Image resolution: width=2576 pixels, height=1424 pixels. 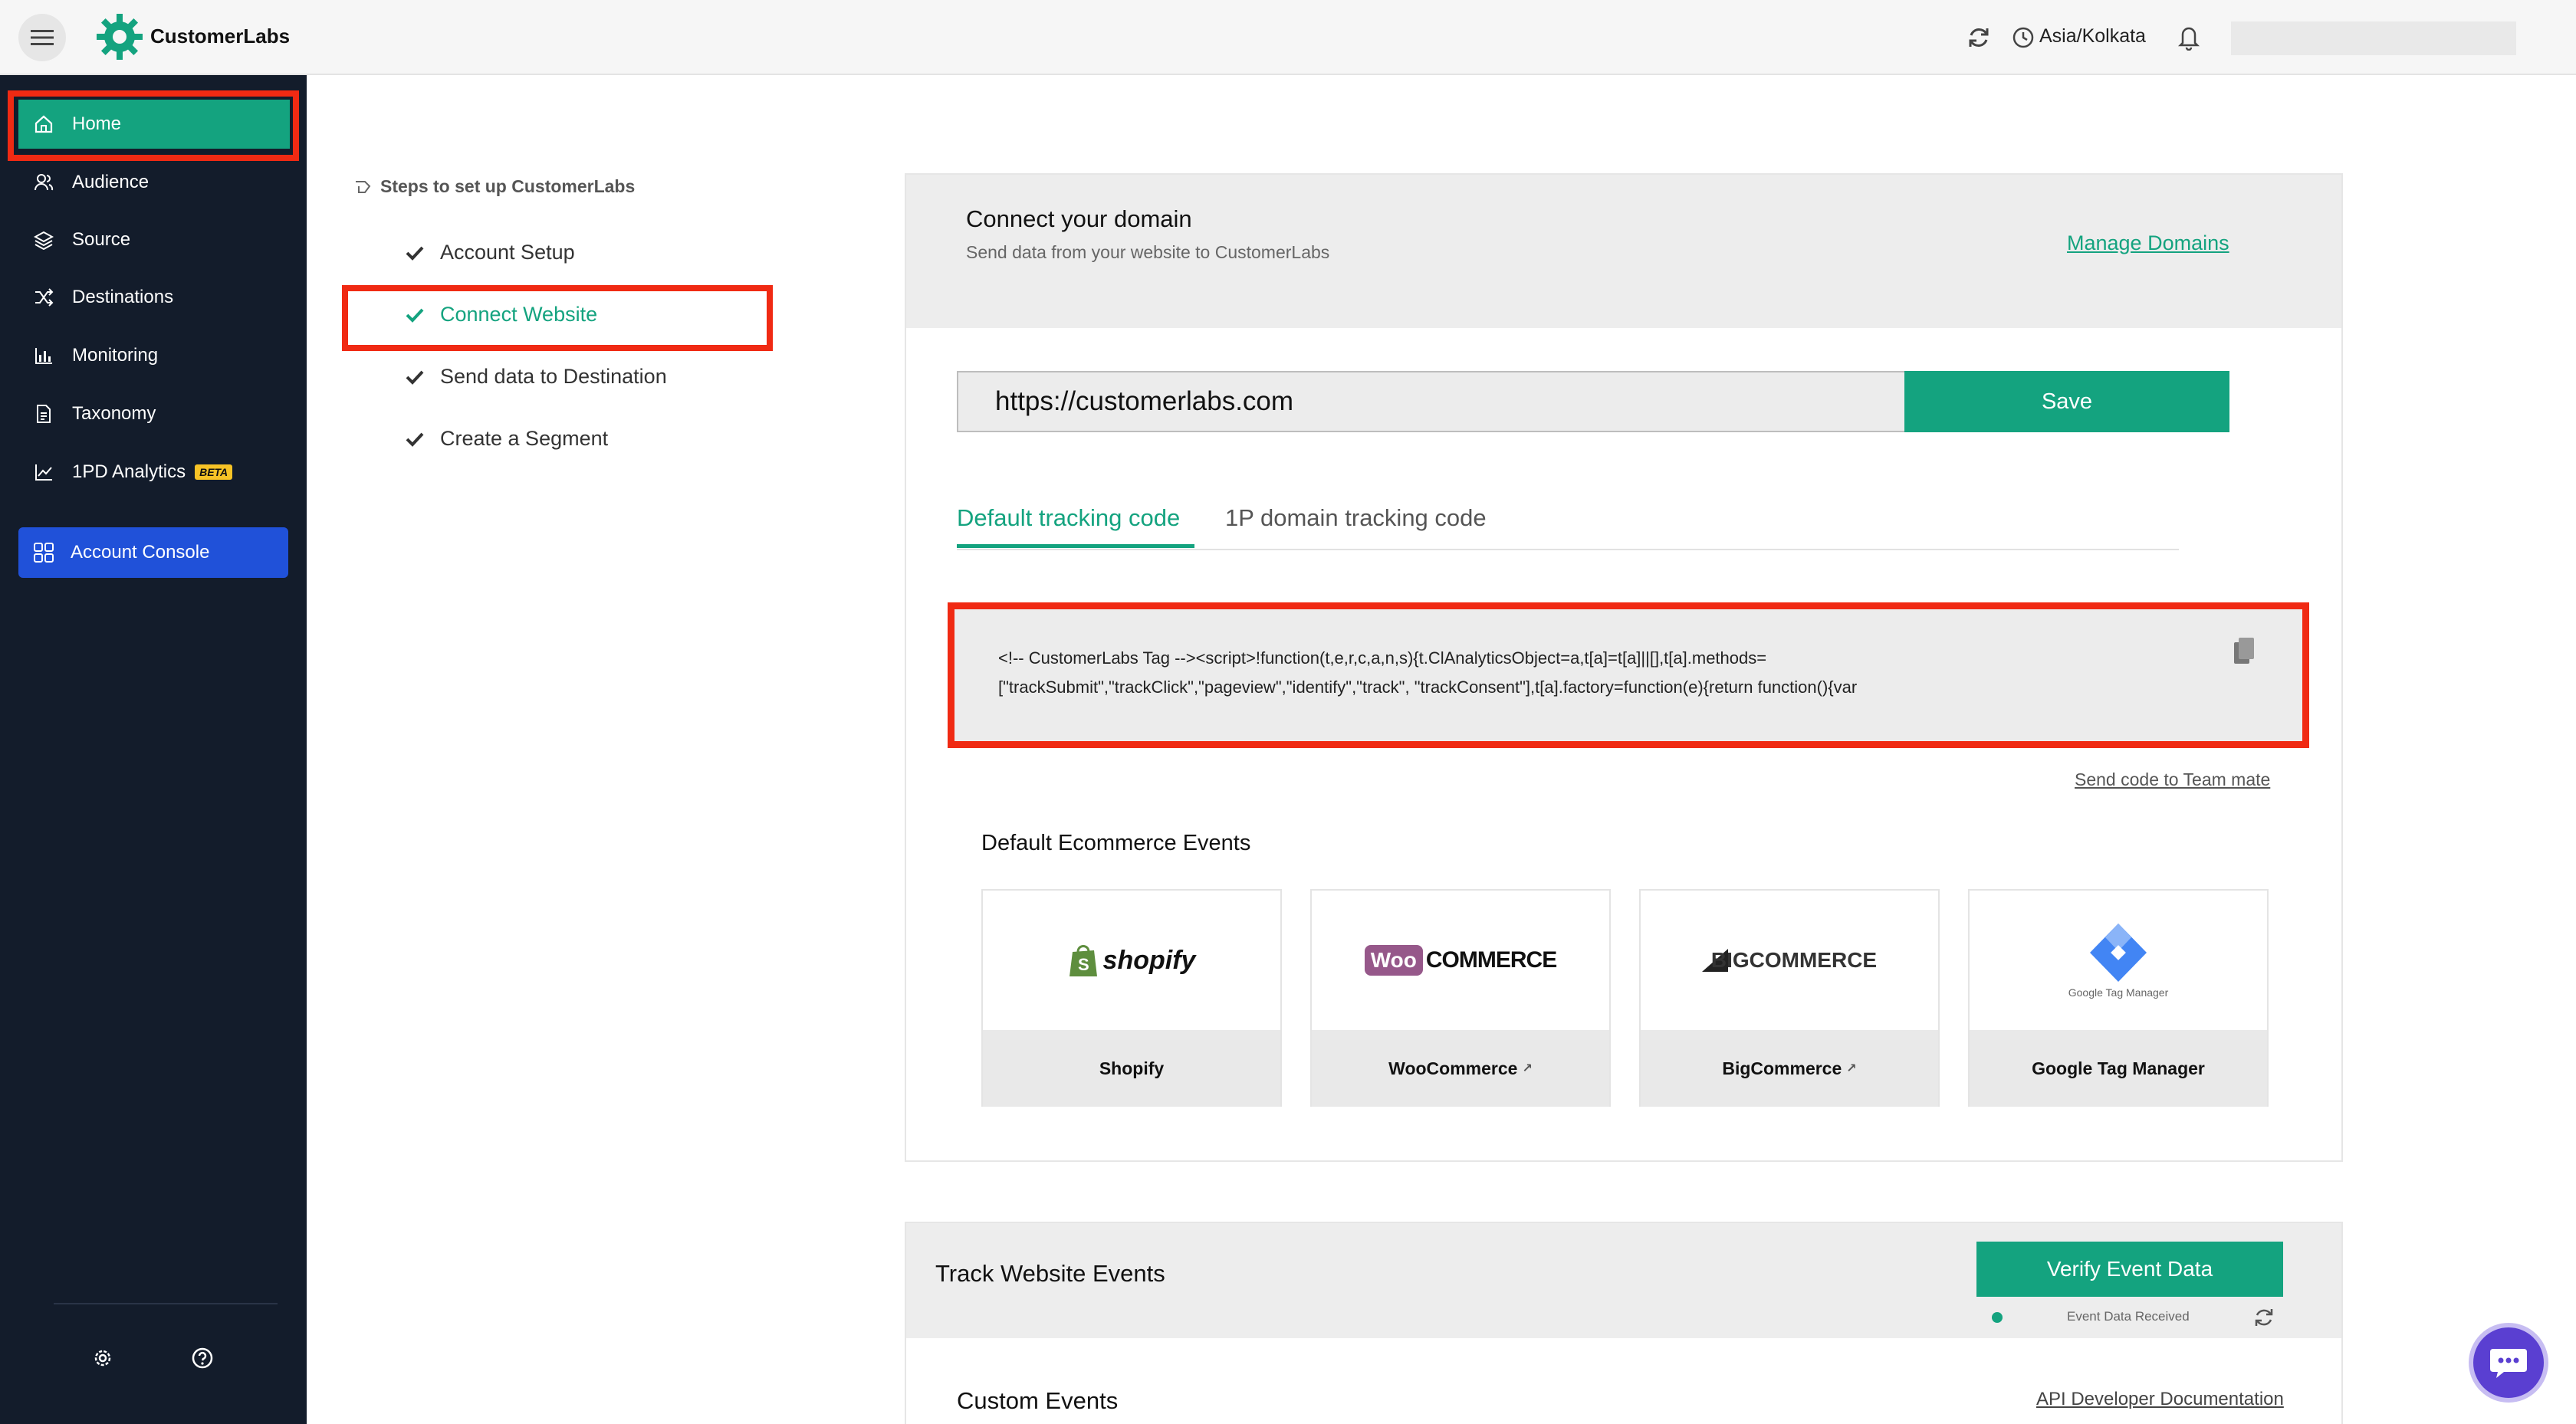 I want to click on hand-pointer-icon, so click(x=363, y=186).